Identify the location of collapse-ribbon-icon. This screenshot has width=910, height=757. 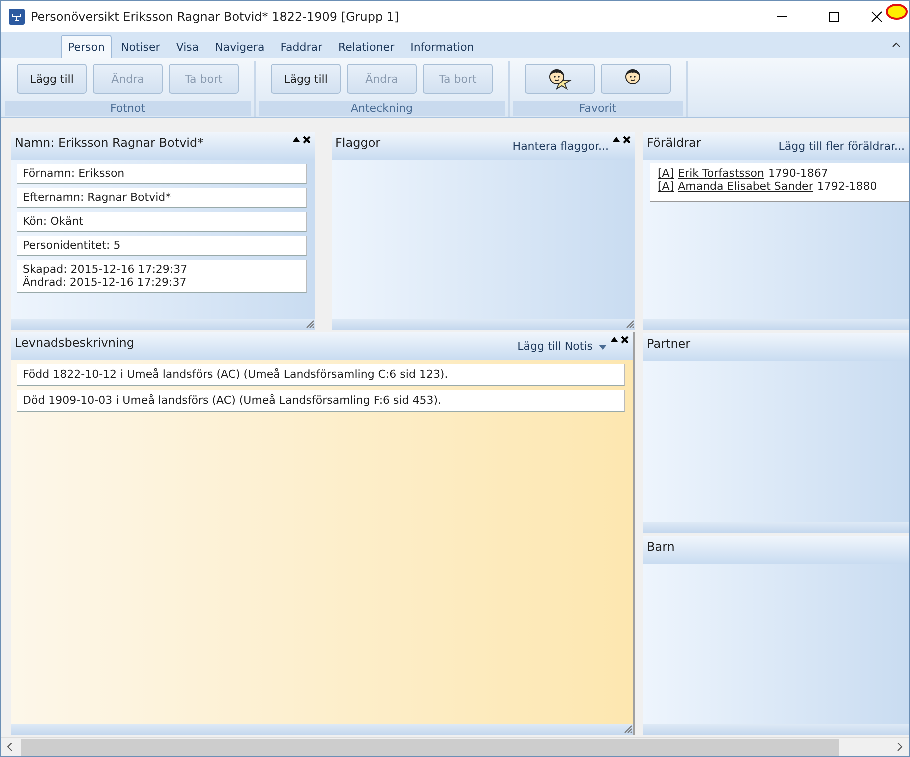
(896, 45).